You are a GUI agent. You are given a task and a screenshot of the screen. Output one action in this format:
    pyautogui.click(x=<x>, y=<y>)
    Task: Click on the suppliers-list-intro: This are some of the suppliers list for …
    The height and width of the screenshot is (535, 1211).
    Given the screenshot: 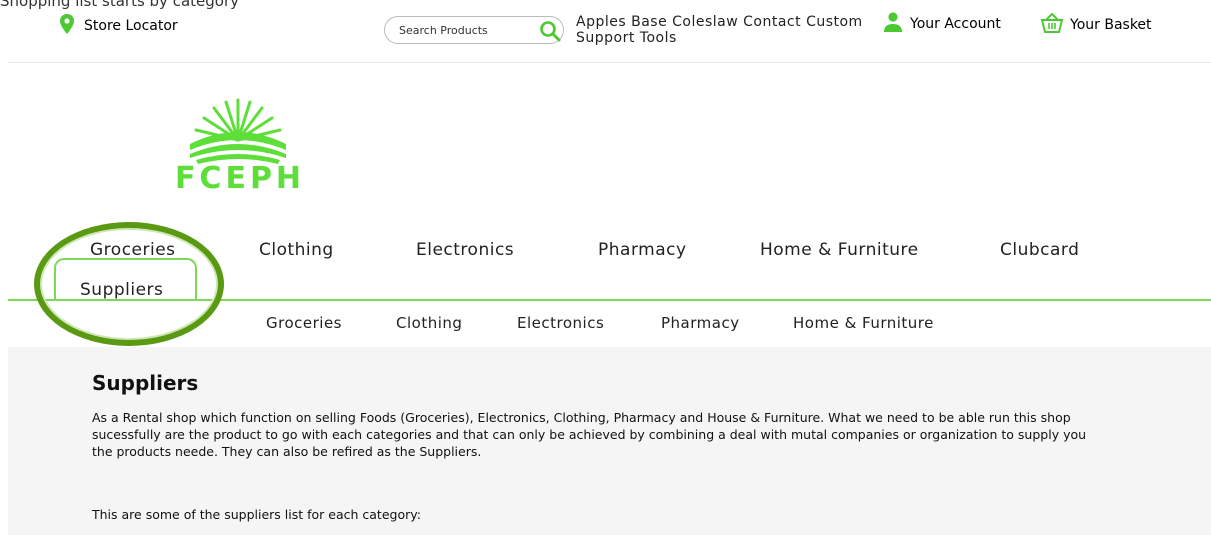 What is the action you would take?
    pyautogui.click(x=256, y=514)
    